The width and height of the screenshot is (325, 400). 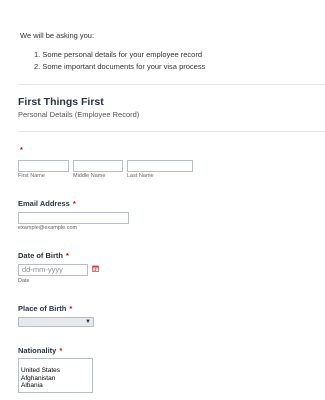 I want to click on calendar-icon, so click(x=95, y=268).